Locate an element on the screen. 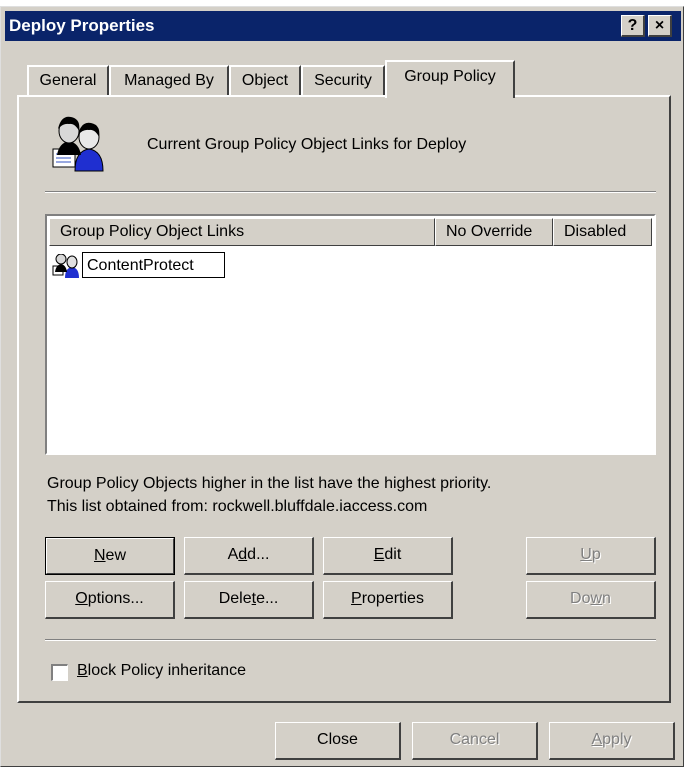  up-button: Up is located at coordinates (591, 556).